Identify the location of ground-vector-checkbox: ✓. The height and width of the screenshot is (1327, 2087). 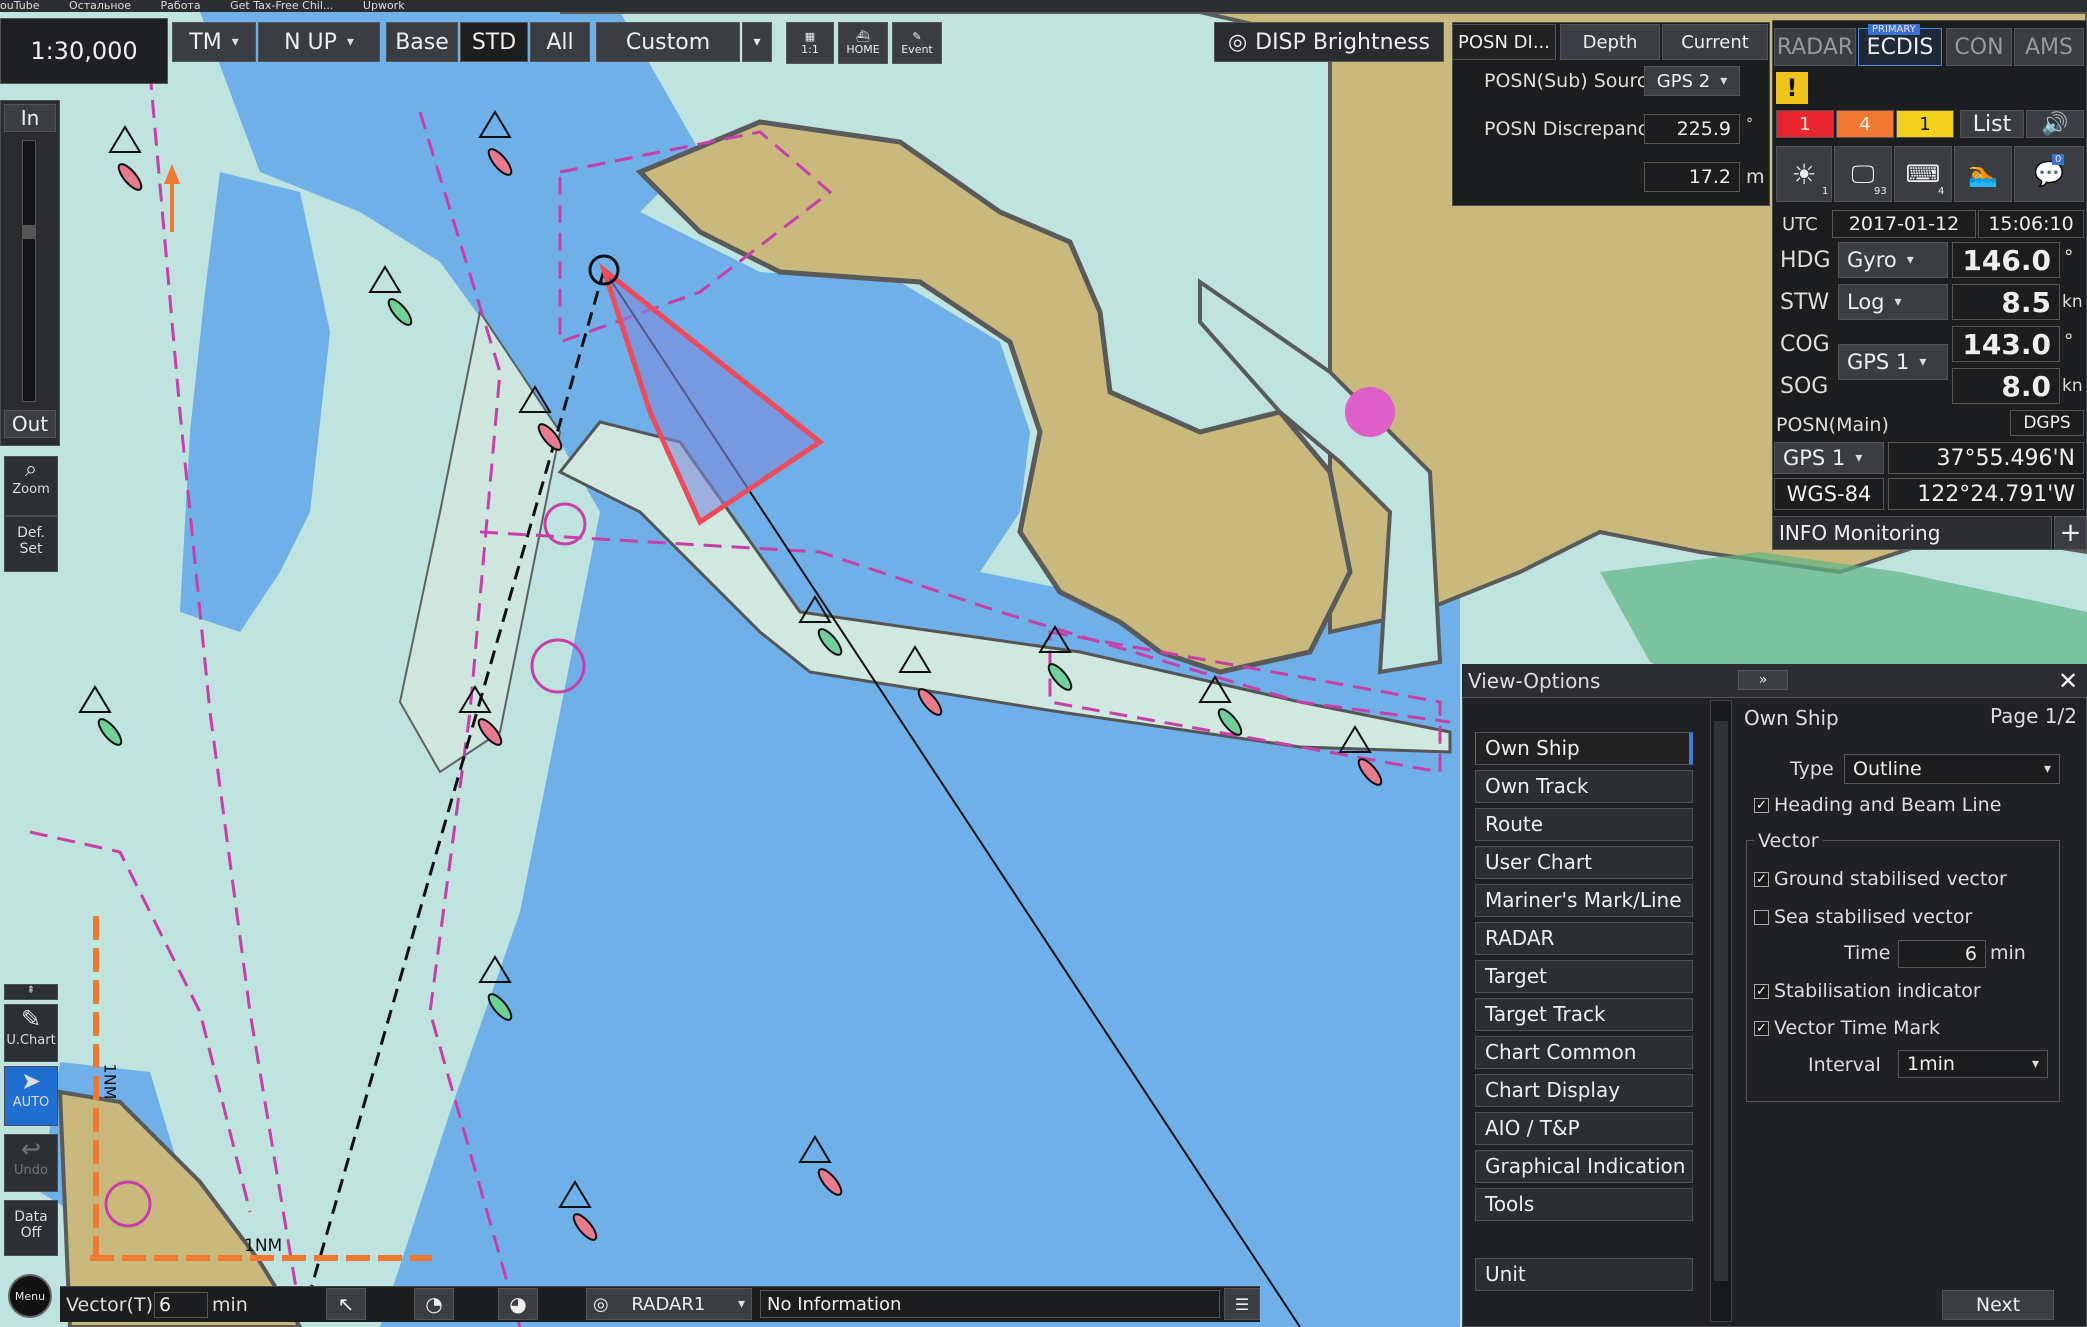
(1761, 879).